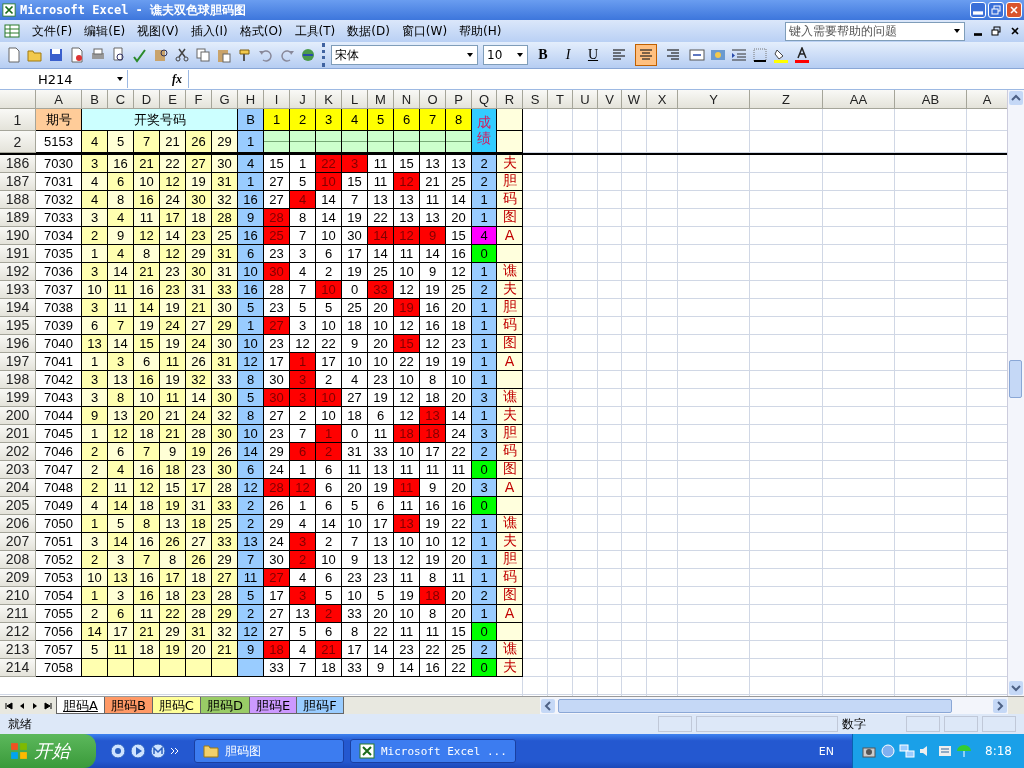  What do you see at coordinates (147, 99) in the screenshot?
I see `column-header: D` at bounding box center [147, 99].